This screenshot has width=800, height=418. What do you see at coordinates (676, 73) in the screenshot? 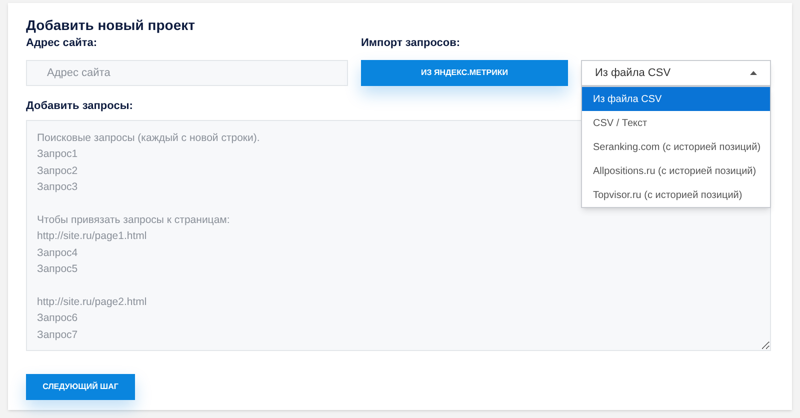
I see `import-source-select: Из файла CSV` at bounding box center [676, 73].